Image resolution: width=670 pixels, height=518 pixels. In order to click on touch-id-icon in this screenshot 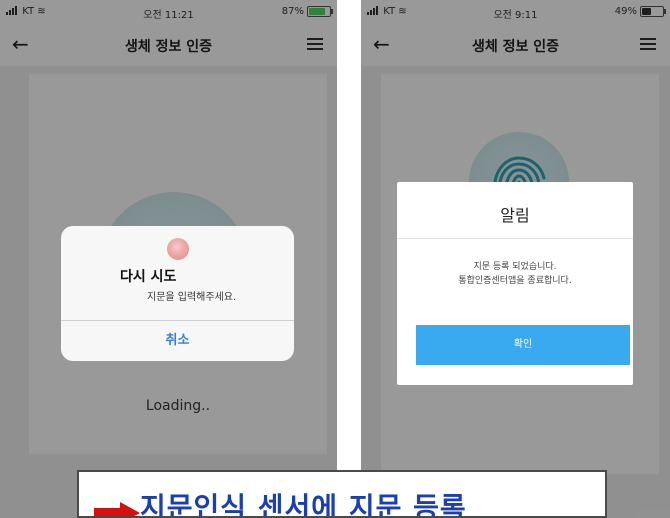, I will do `click(178, 249)`.